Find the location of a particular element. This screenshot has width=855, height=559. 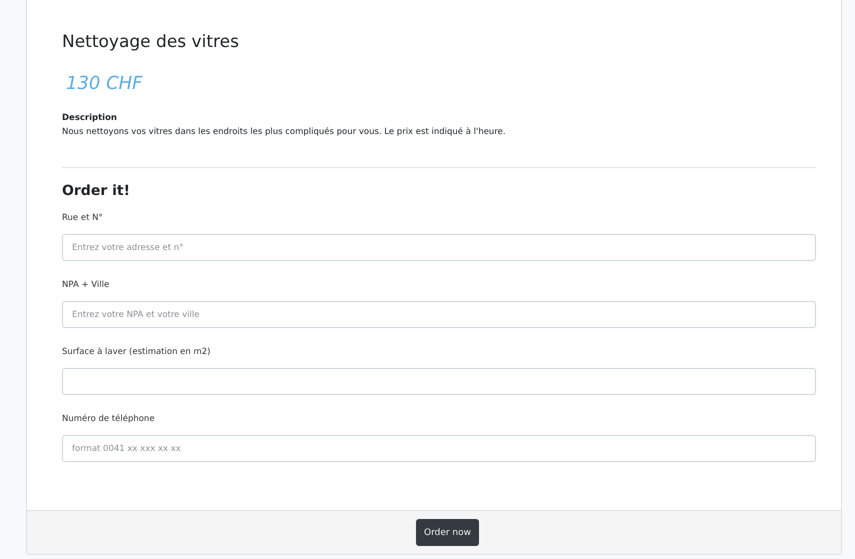

input-field is located at coordinates (439, 381).